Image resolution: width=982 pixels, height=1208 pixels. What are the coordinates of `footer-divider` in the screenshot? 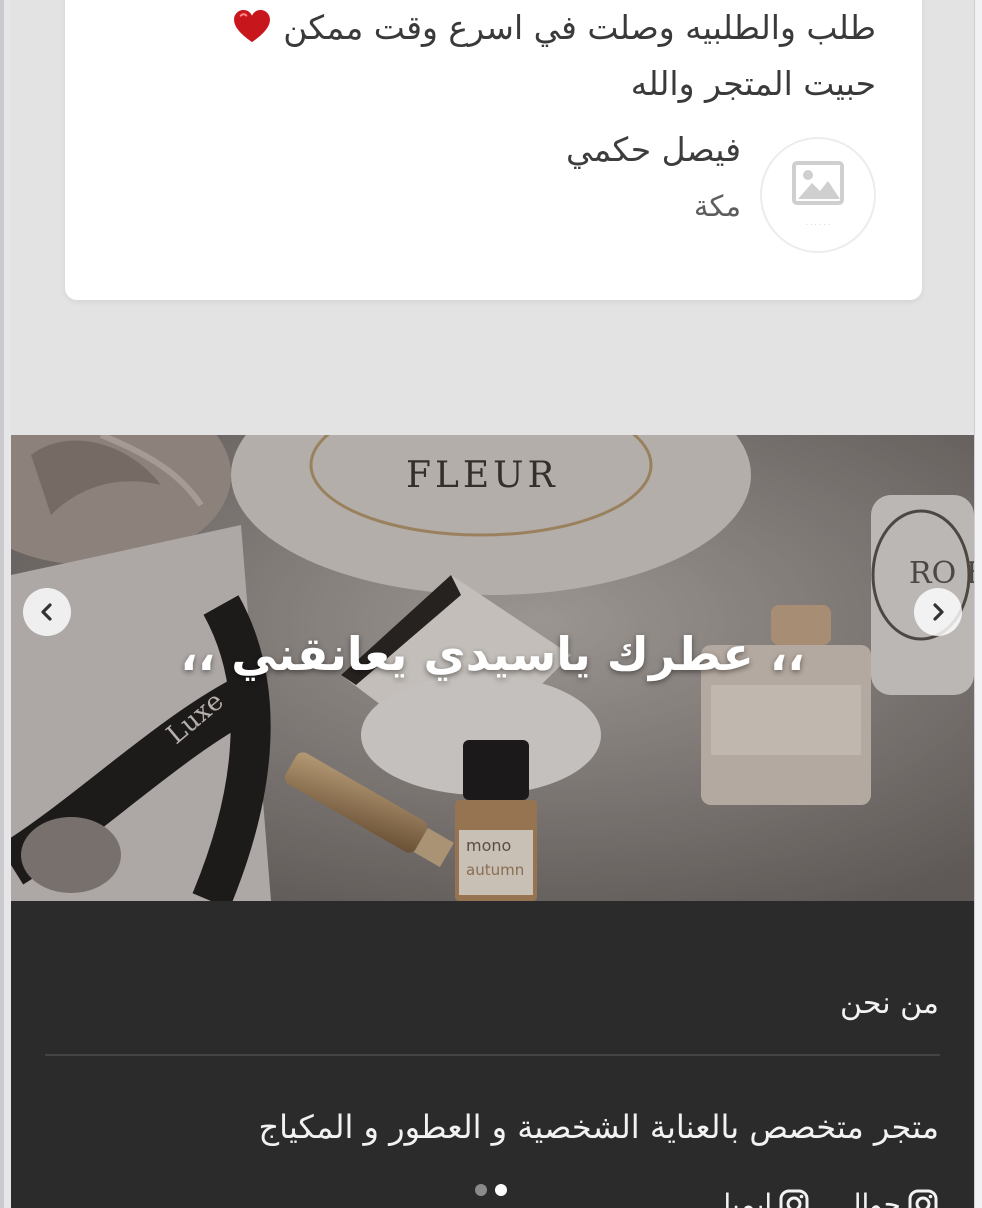 It's located at (492, 1055).